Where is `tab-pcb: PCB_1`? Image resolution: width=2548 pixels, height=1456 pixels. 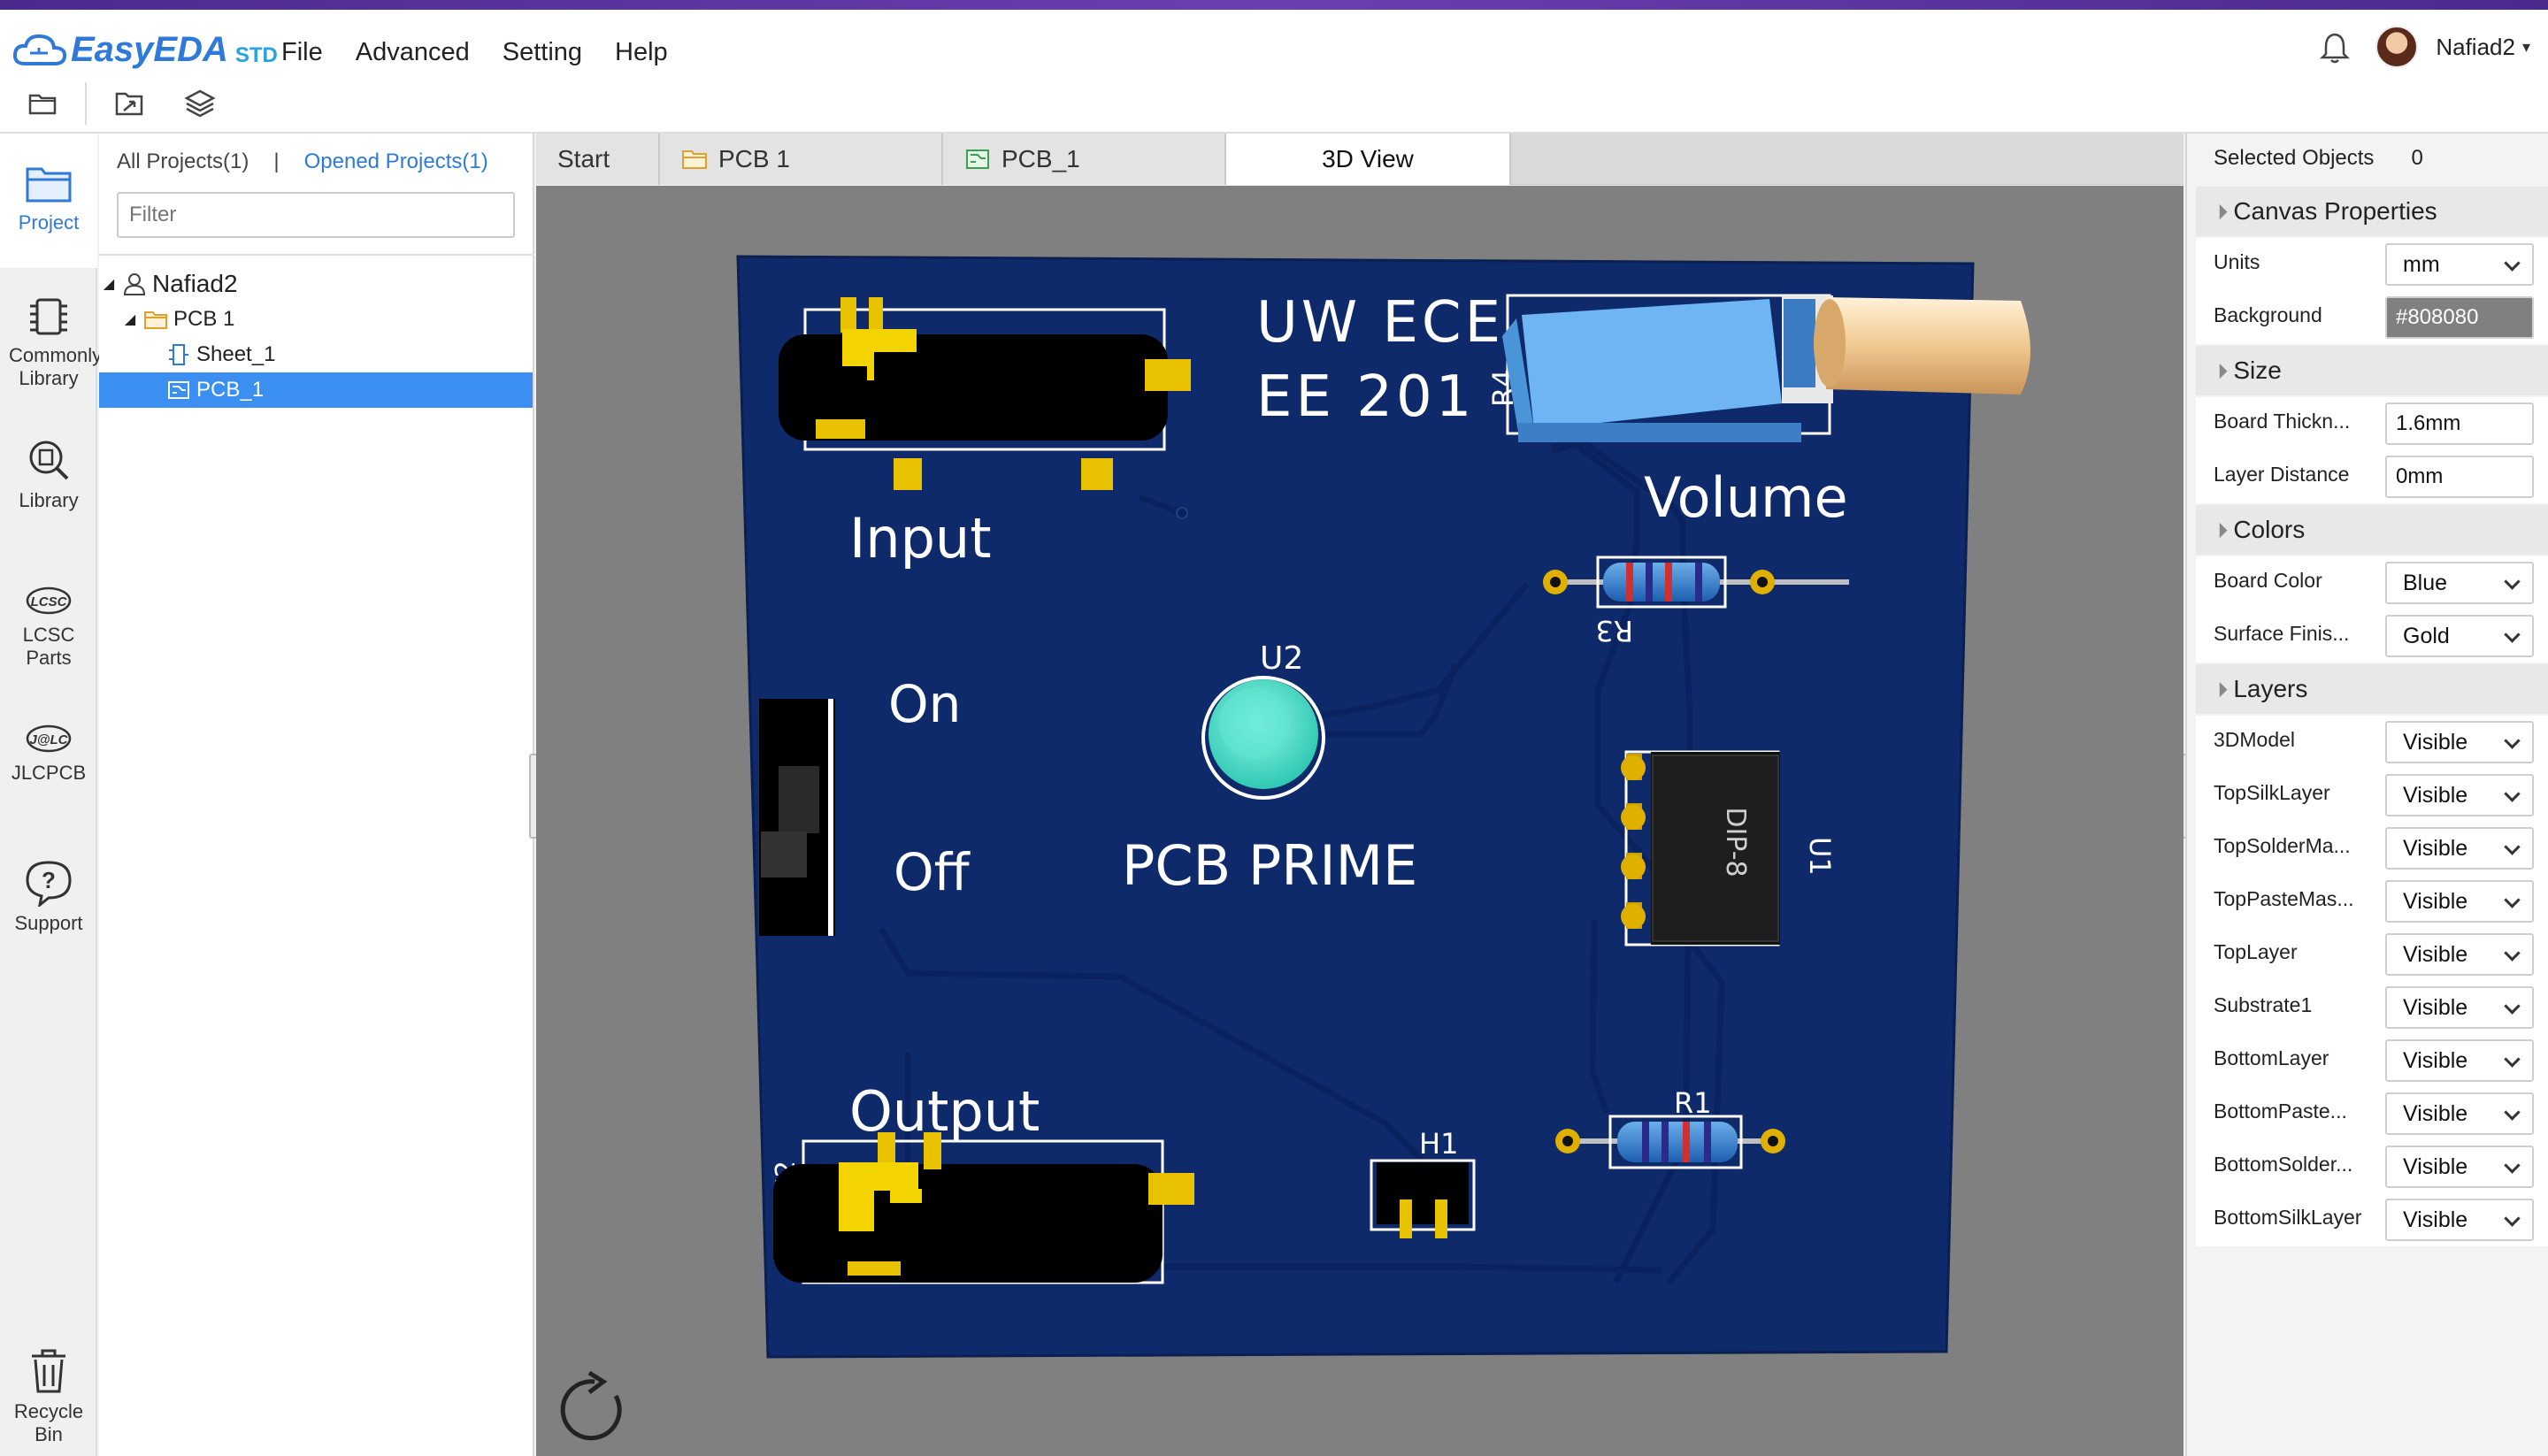 tab-pcb: PCB_1 is located at coordinates (1084, 159).